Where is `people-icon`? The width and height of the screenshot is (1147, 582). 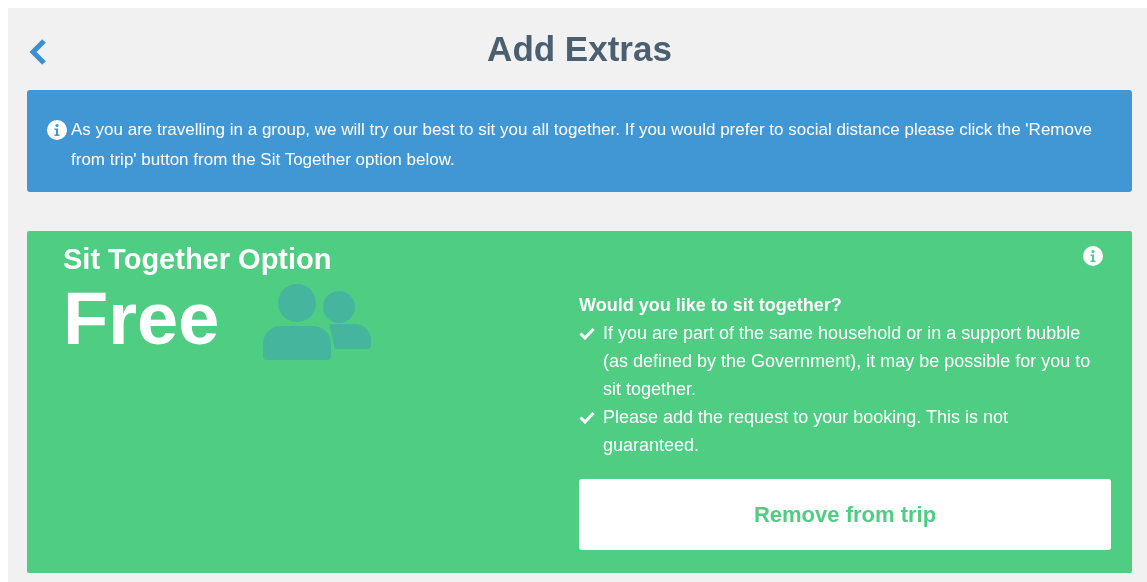 people-icon is located at coordinates (317, 322).